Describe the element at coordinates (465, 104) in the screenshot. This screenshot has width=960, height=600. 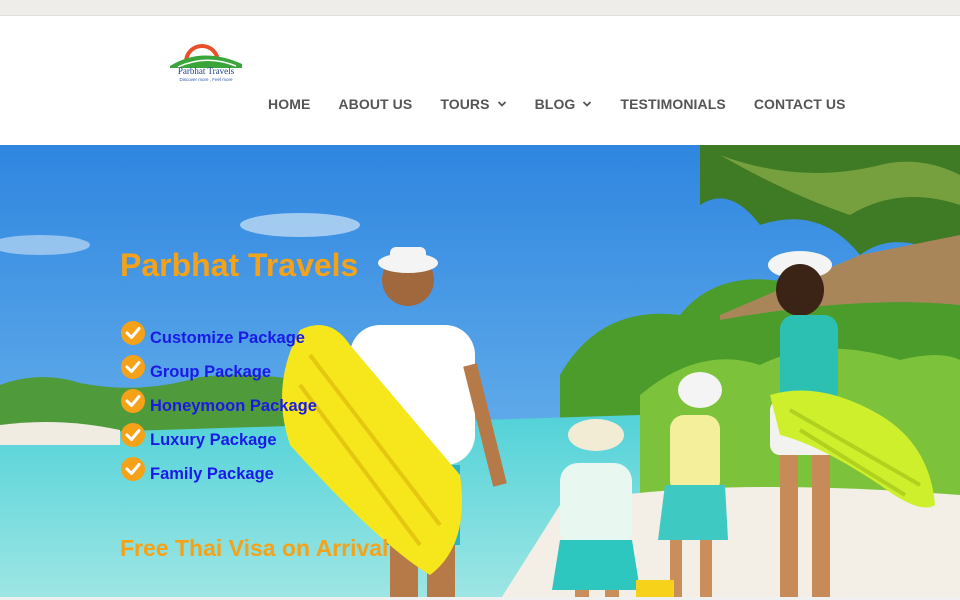
I see `nav-tours-label: TOURS` at that location.